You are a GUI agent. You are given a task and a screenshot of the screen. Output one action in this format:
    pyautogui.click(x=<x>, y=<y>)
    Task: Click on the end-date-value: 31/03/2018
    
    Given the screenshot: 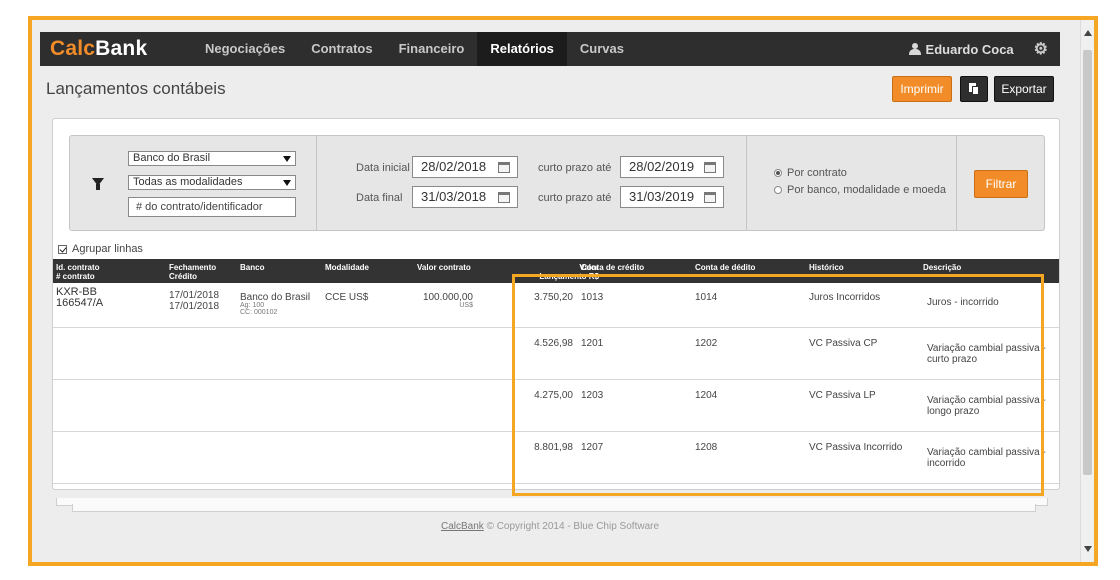 What is the action you would take?
    pyautogui.click(x=454, y=196)
    